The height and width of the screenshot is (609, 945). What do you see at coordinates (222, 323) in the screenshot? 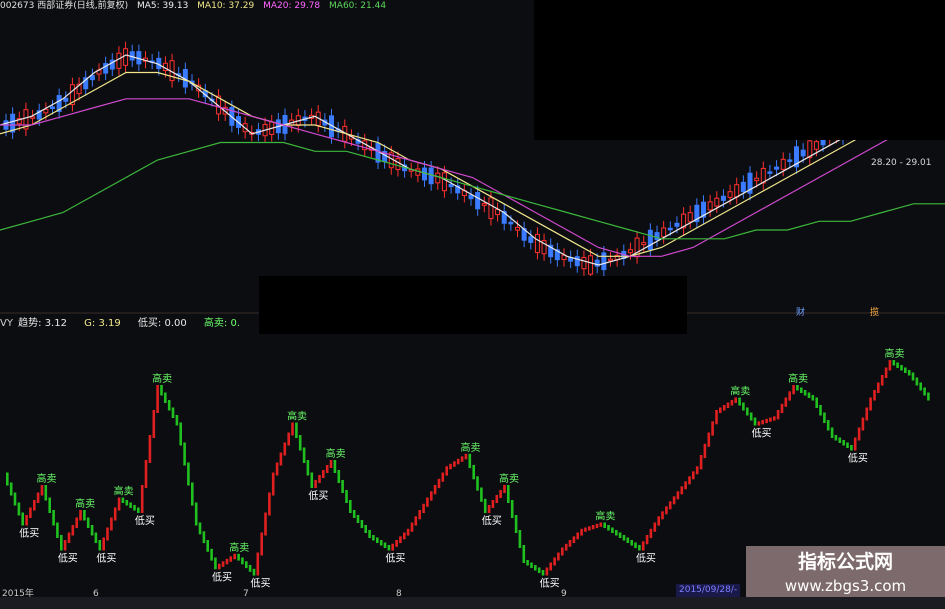
I see `high-sell-value: 高卖: 0.` at bounding box center [222, 323].